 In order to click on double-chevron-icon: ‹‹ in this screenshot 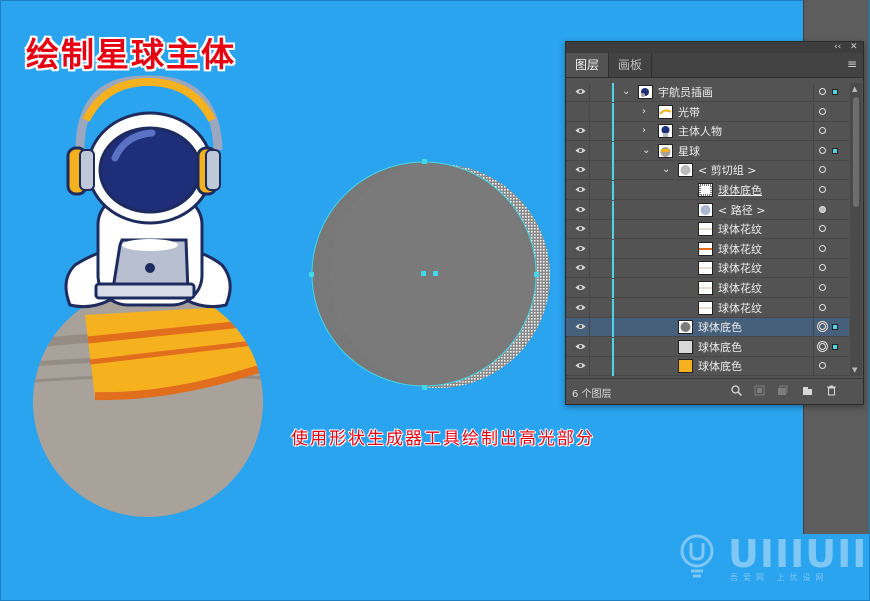, I will do `click(837, 47)`.